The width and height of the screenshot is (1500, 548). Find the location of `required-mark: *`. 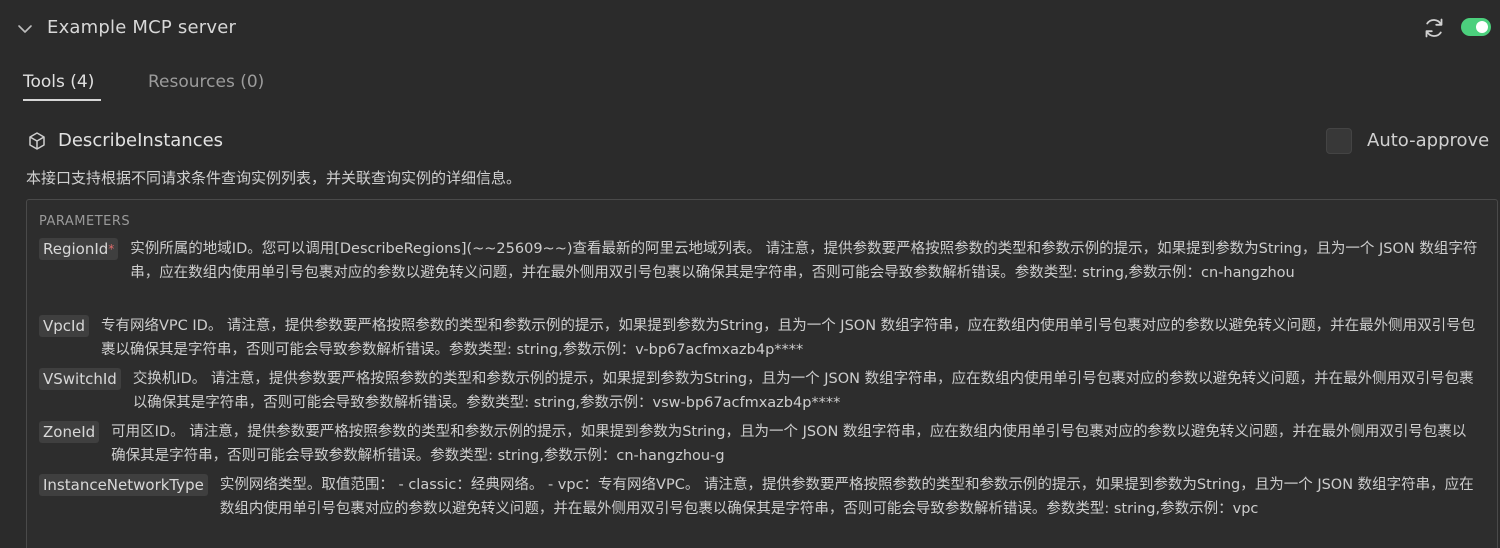

required-mark: * is located at coordinates (111, 249).